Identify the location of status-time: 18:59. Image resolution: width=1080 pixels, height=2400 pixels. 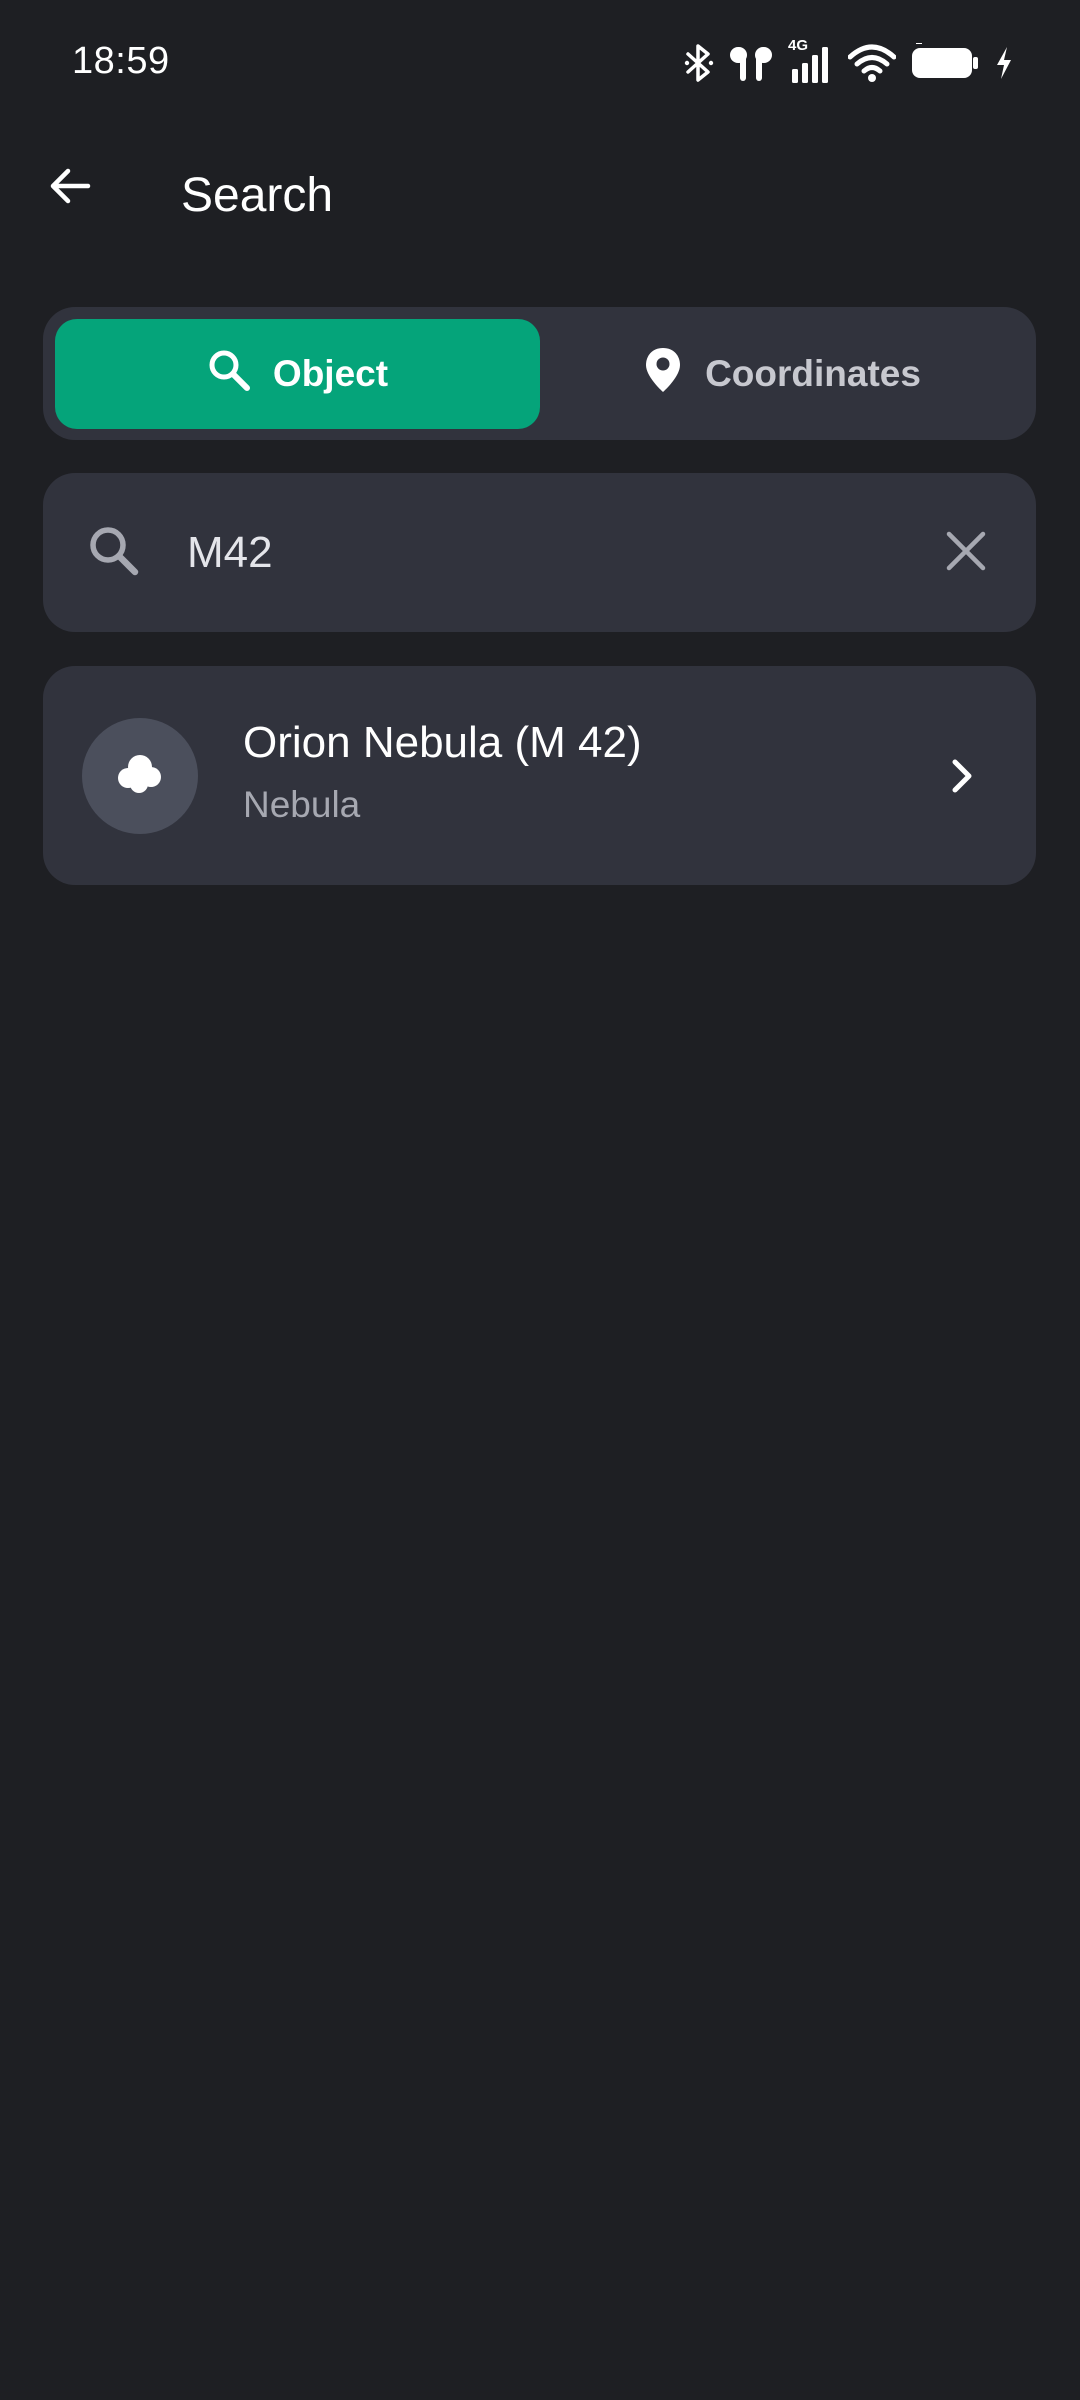
(121, 61).